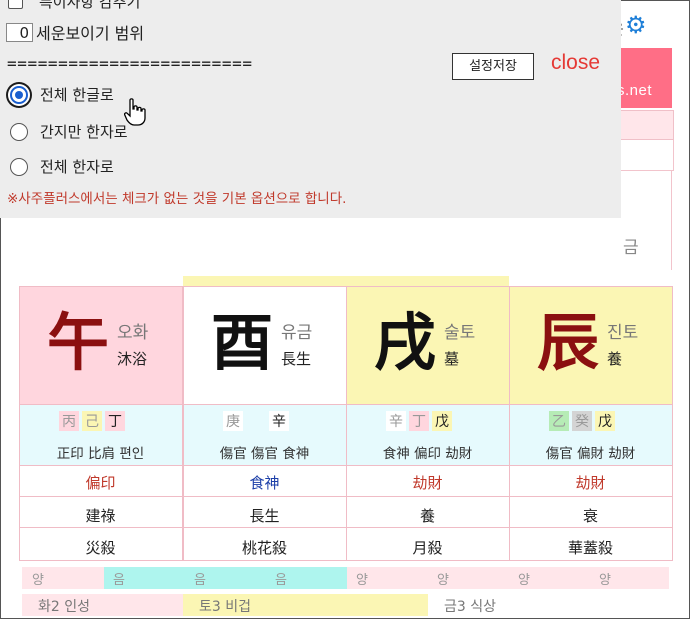  I want to click on twelve-stage: 衰, so click(590, 516).